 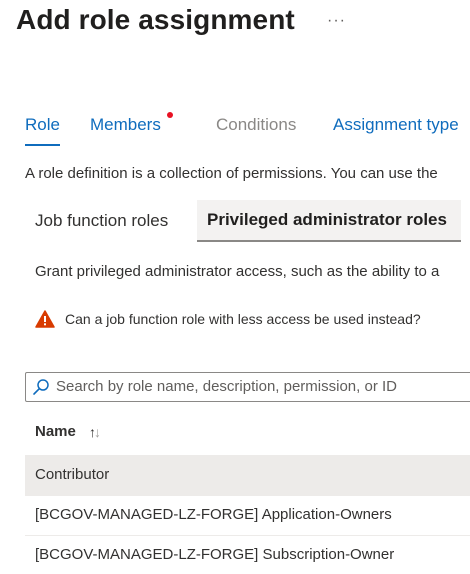 I want to click on role-search-box, so click(x=247, y=387).